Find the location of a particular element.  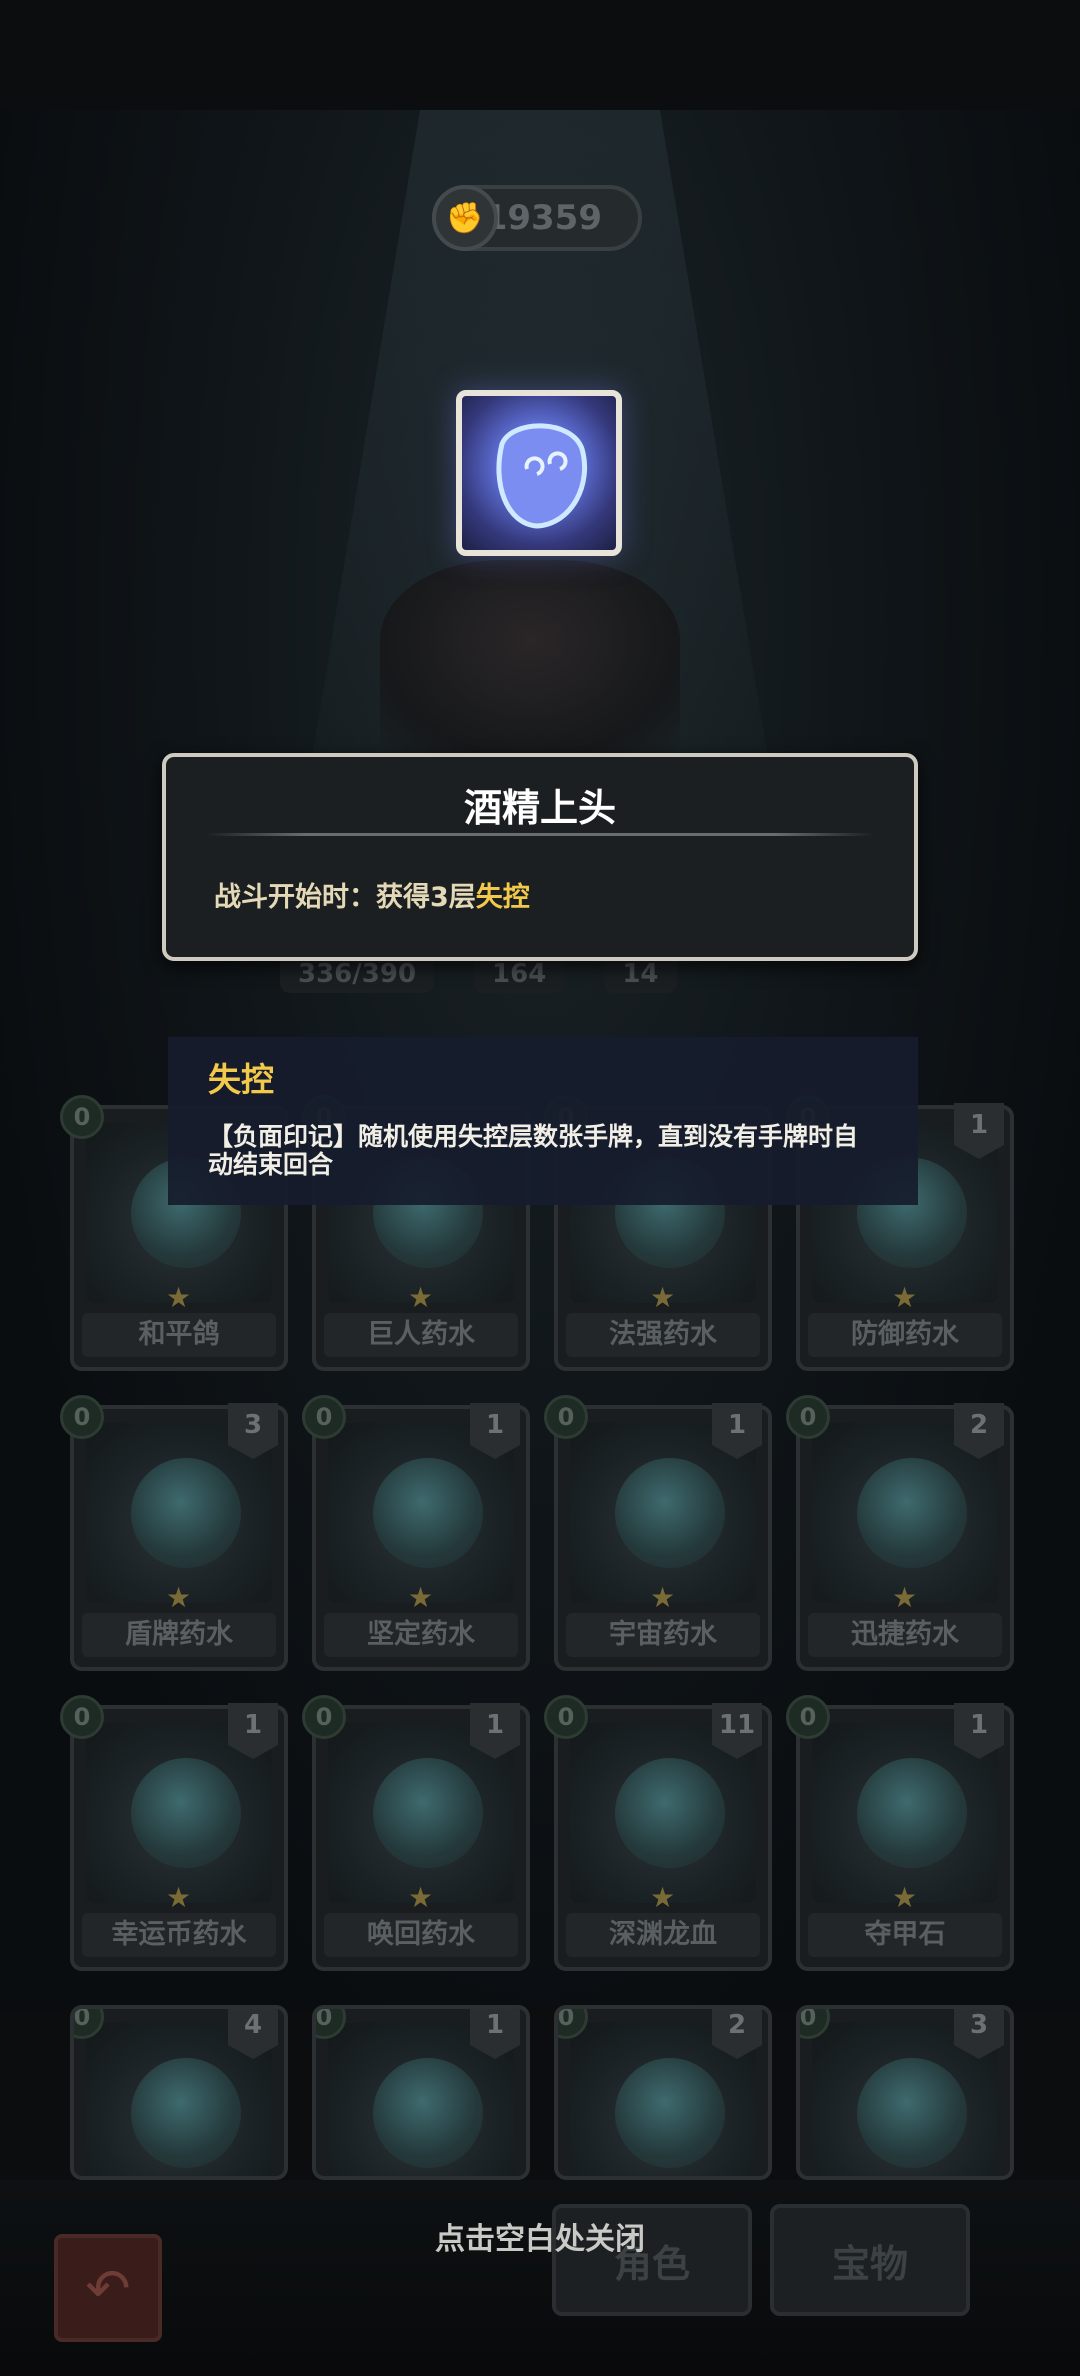

item-card: ★ 0 3 盾牌药水 is located at coordinates (174, 1533).